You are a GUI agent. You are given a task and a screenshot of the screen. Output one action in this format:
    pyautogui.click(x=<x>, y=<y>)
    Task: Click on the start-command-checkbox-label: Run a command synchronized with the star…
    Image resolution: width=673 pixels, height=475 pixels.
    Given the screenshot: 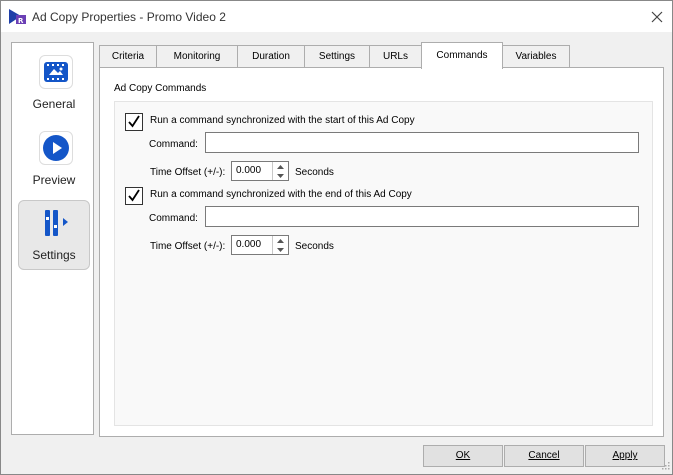 What is the action you would take?
    pyautogui.click(x=282, y=120)
    